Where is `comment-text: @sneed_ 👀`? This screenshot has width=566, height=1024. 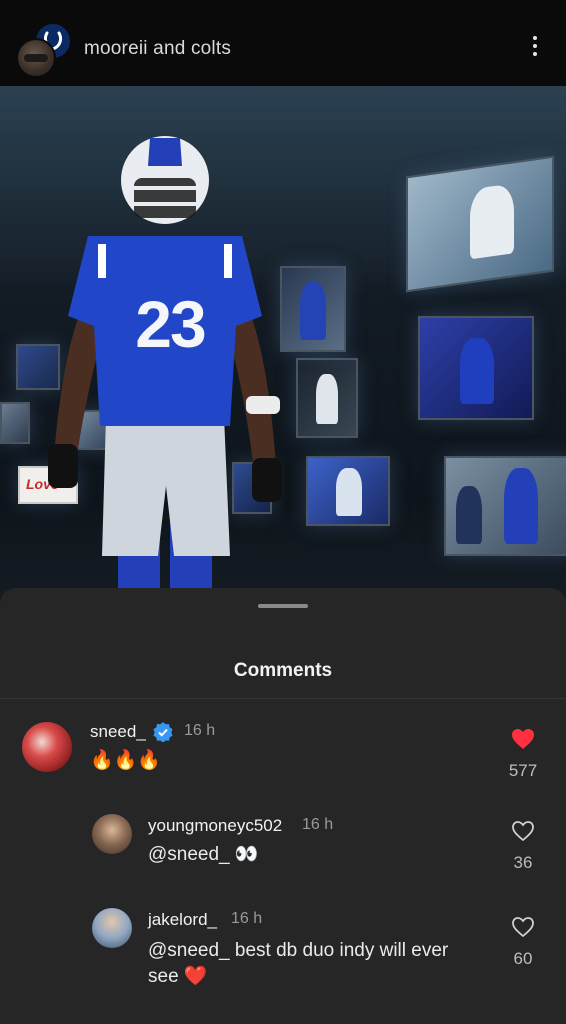 comment-text: @sneed_ 👀 is located at coordinates (203, 854).